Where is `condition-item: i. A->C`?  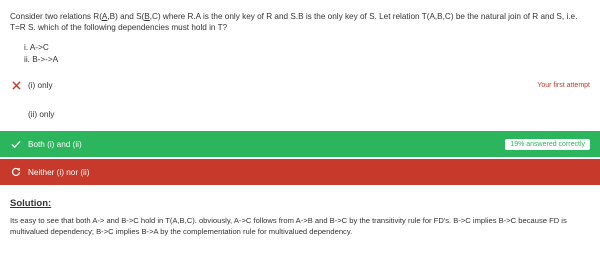
condition-item: i. A->C is located at coordinates (36, 47).